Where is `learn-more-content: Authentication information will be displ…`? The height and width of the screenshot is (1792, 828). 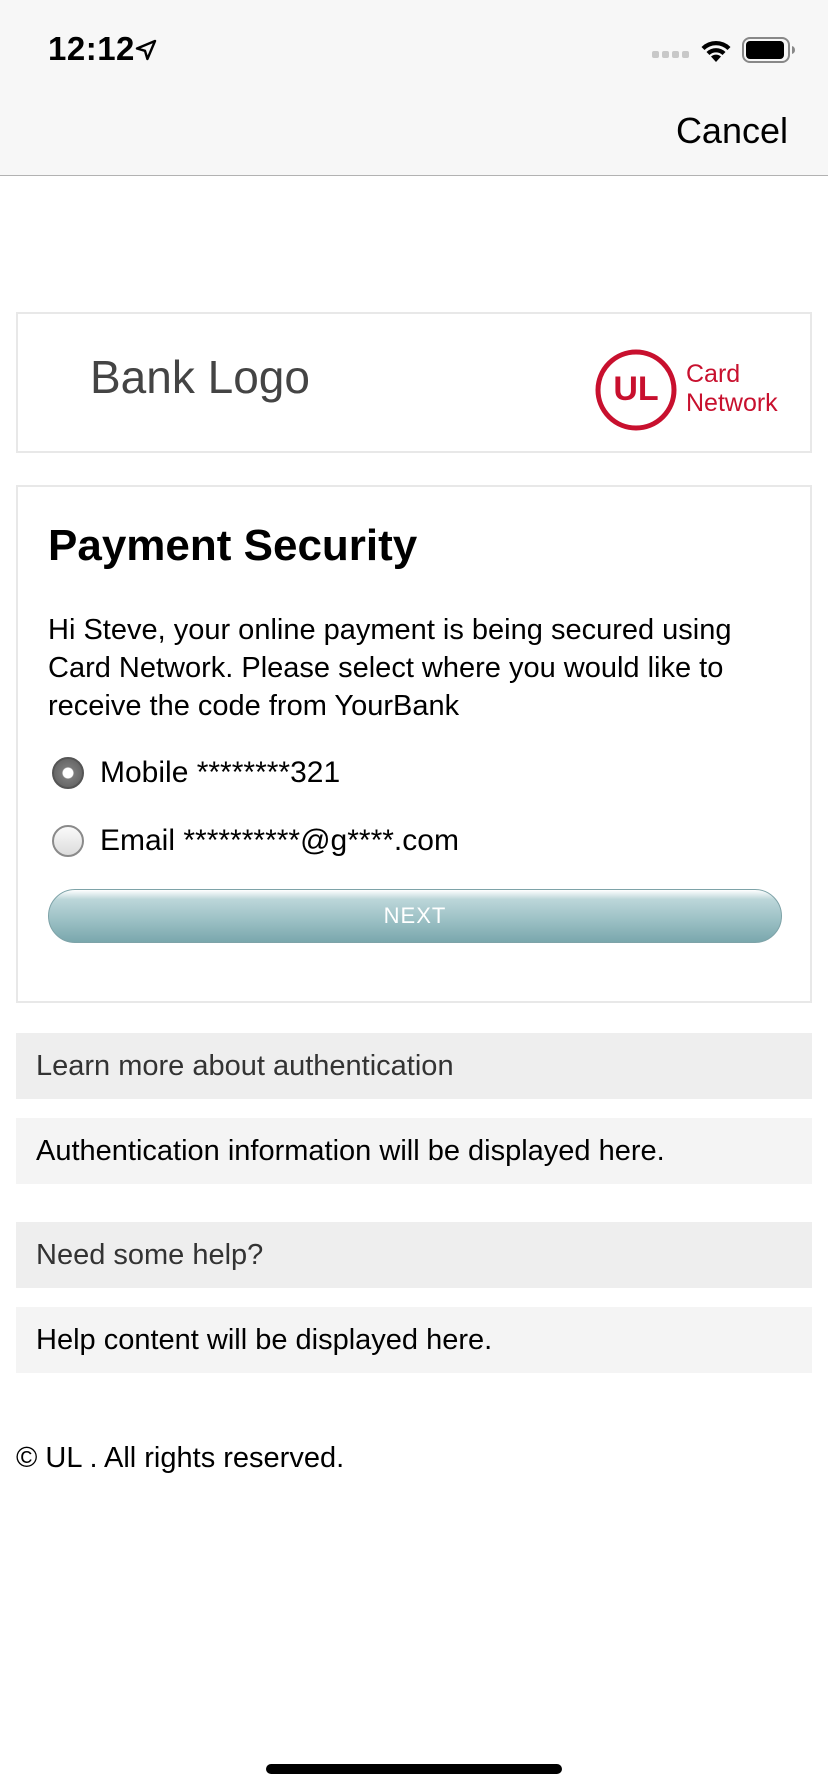 learn-more-content: Authentication information will be displ… is located at coordinates (414, 1151).